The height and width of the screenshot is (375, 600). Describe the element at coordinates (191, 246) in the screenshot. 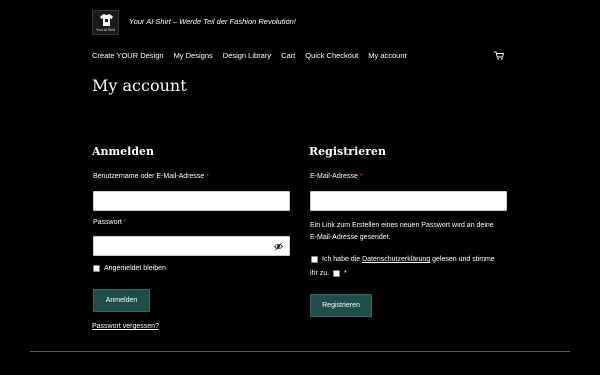

I see `password-input` at that location.